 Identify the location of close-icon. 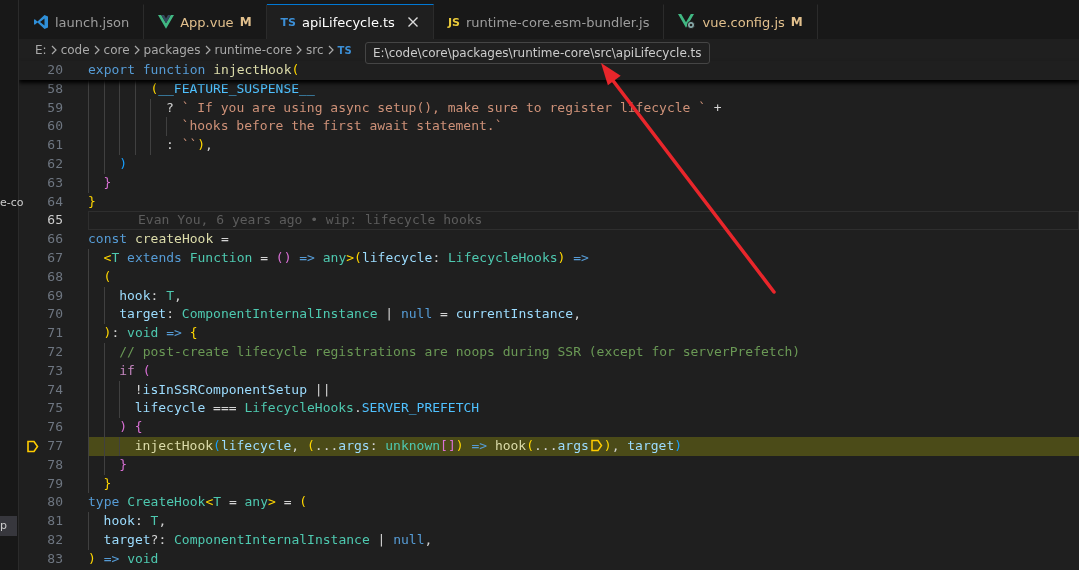
(412, 22).